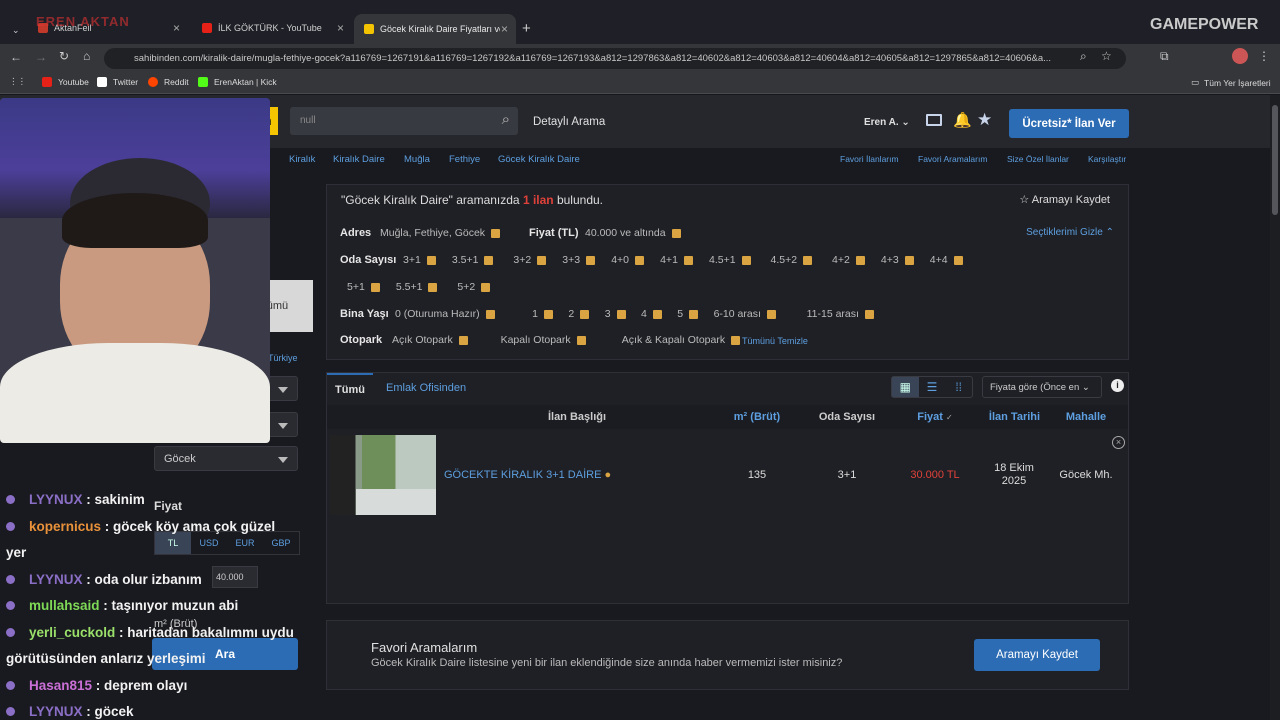 The image size is (1280, 720). I want to click on hide-selections-link: Seçtiklerimi Gizle ⌃, so click(1070, 232).